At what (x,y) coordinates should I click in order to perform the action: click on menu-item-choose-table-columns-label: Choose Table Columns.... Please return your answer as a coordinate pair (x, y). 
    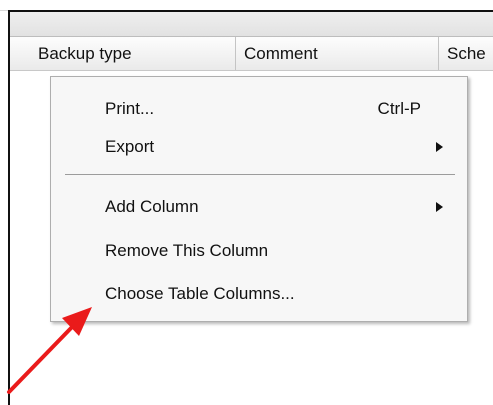
    Looking at the image, I should click on (200, 293).